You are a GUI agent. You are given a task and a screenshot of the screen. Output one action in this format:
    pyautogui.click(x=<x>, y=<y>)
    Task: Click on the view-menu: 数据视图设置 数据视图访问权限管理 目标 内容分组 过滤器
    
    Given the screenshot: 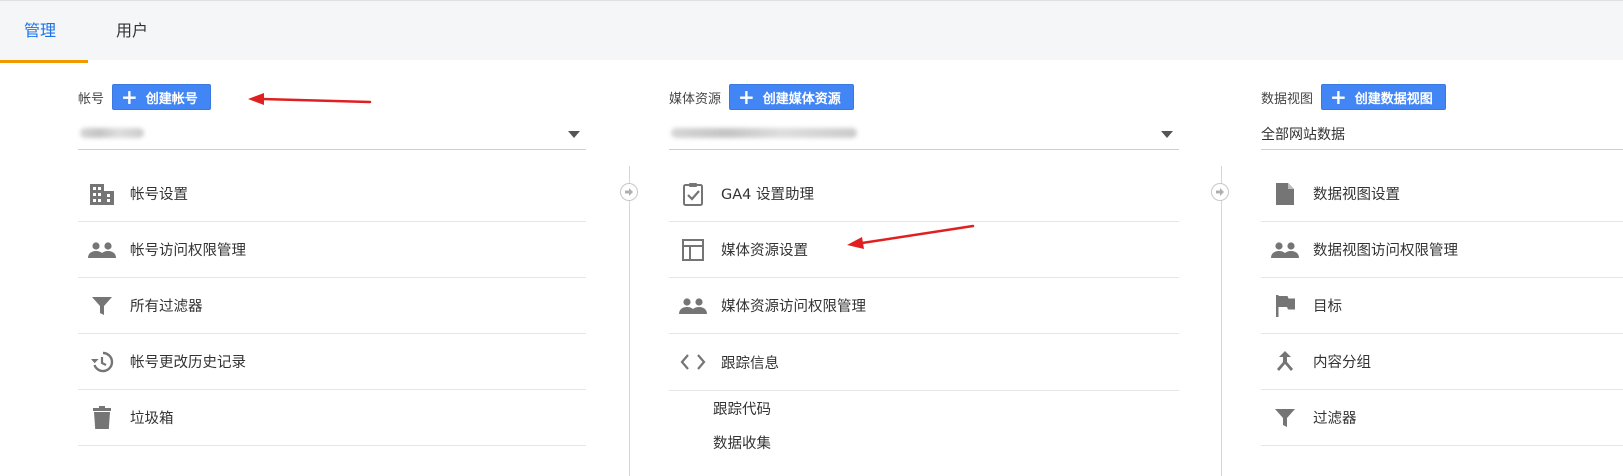 What is the action you would take?
    pyautogui.click(x=1442, y=306)
    